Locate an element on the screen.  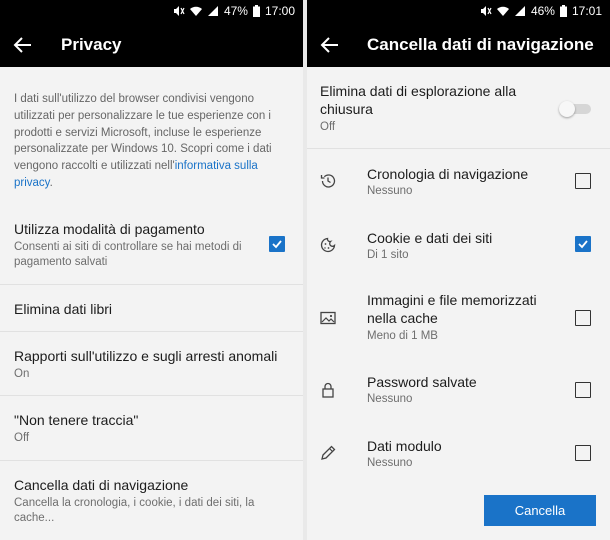
form-data-checkbox is located at coordinates (583, 453).